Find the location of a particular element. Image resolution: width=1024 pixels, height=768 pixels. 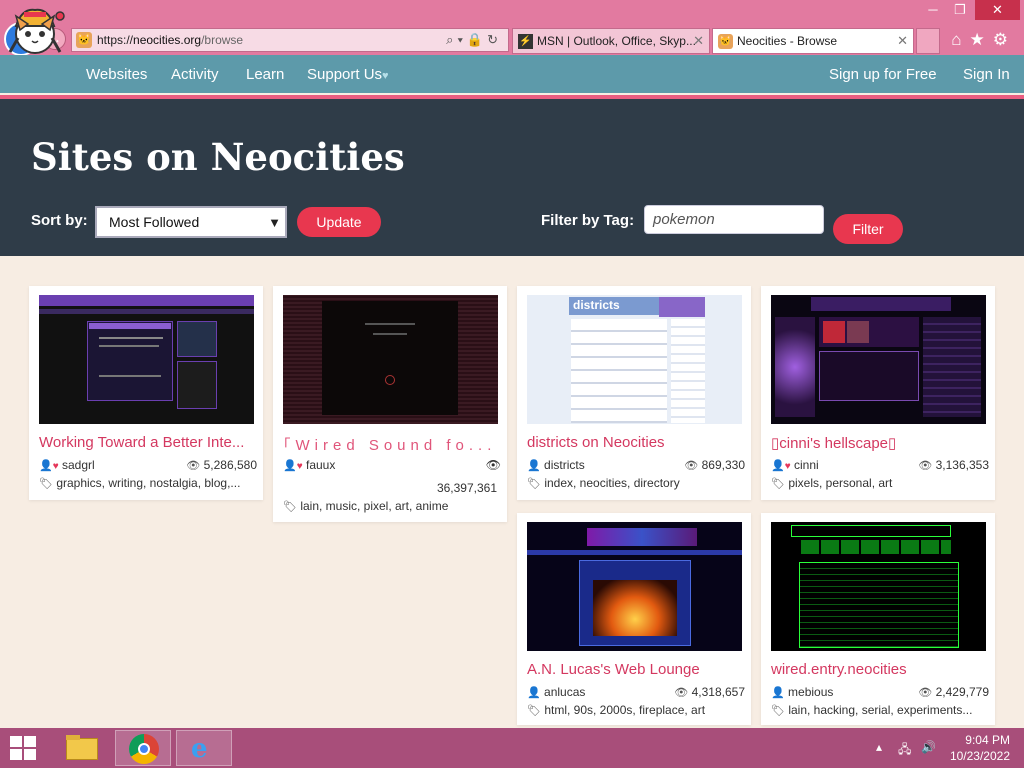

site-owner-name: anlucas is located at coordinates (565, 692).